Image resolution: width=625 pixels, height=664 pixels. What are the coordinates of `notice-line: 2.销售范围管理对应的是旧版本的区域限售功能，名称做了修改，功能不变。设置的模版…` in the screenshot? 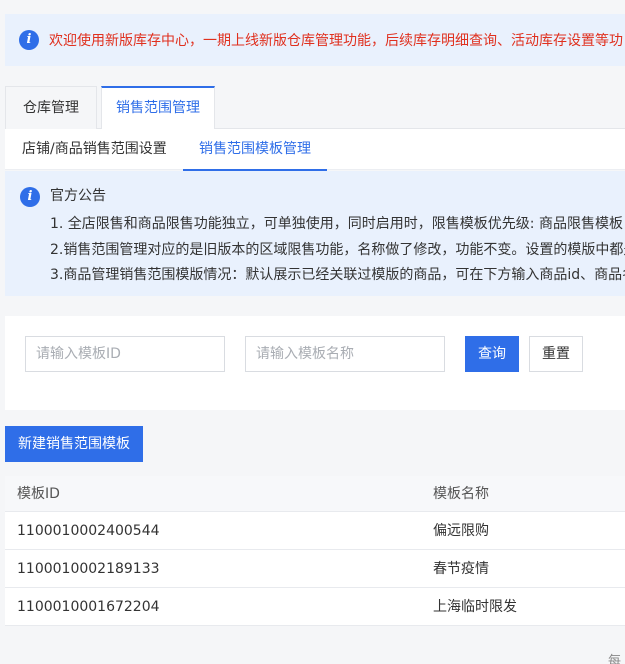 It's located at (337, 250).